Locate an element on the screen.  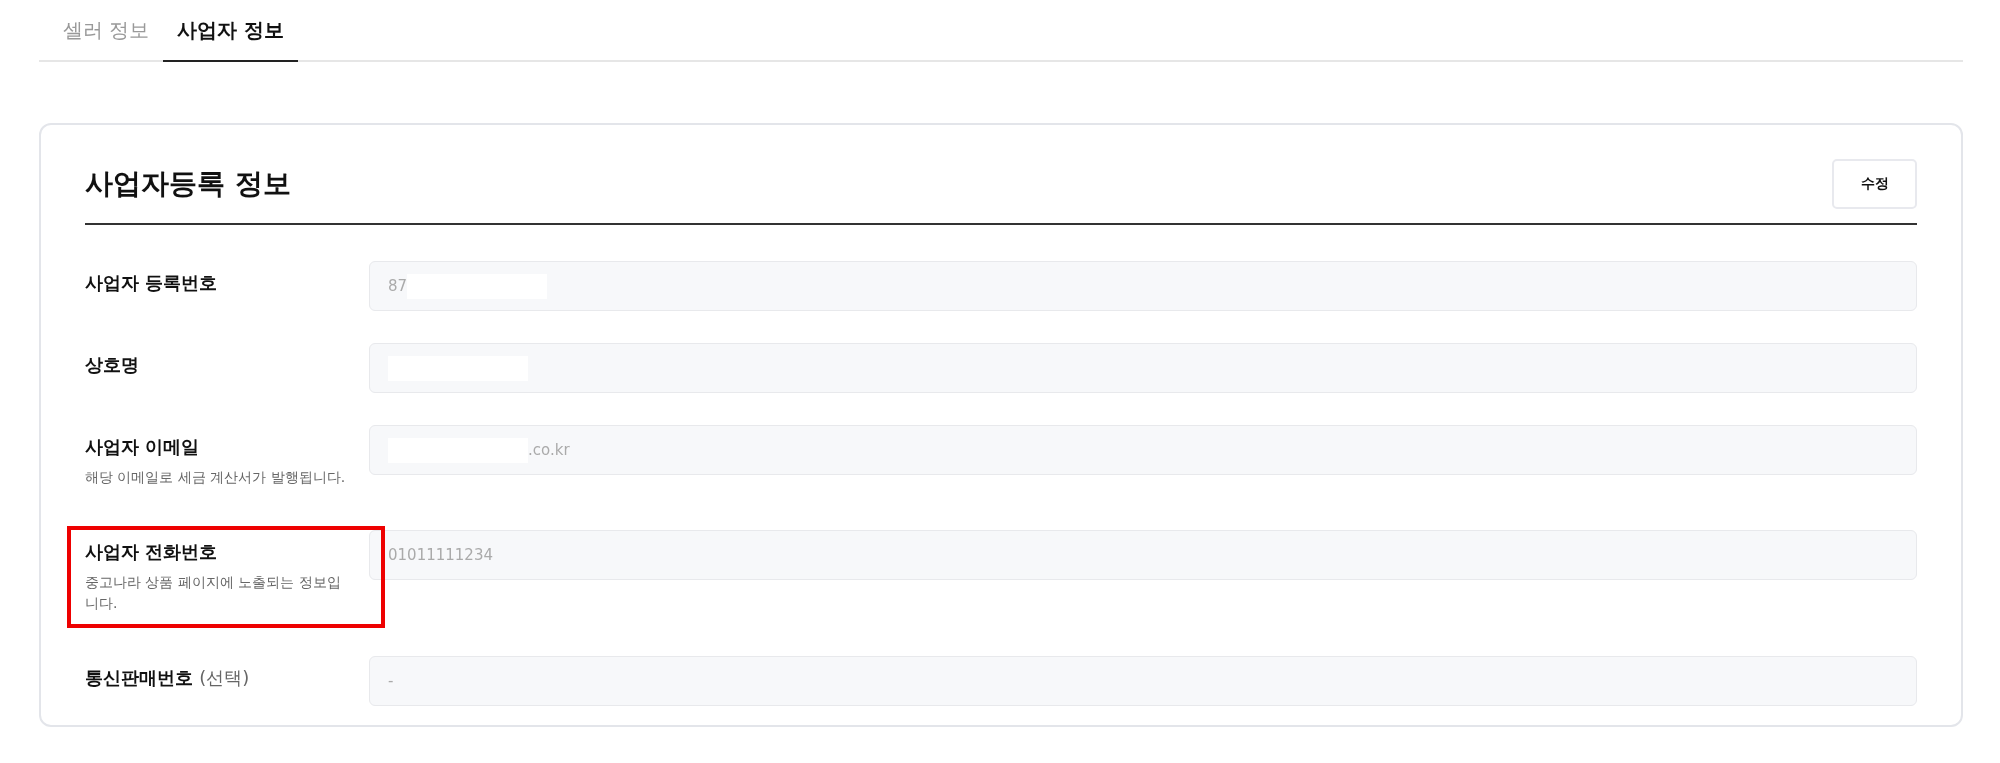
tab: 사업자 정보 is located at coordinates (231, 31).